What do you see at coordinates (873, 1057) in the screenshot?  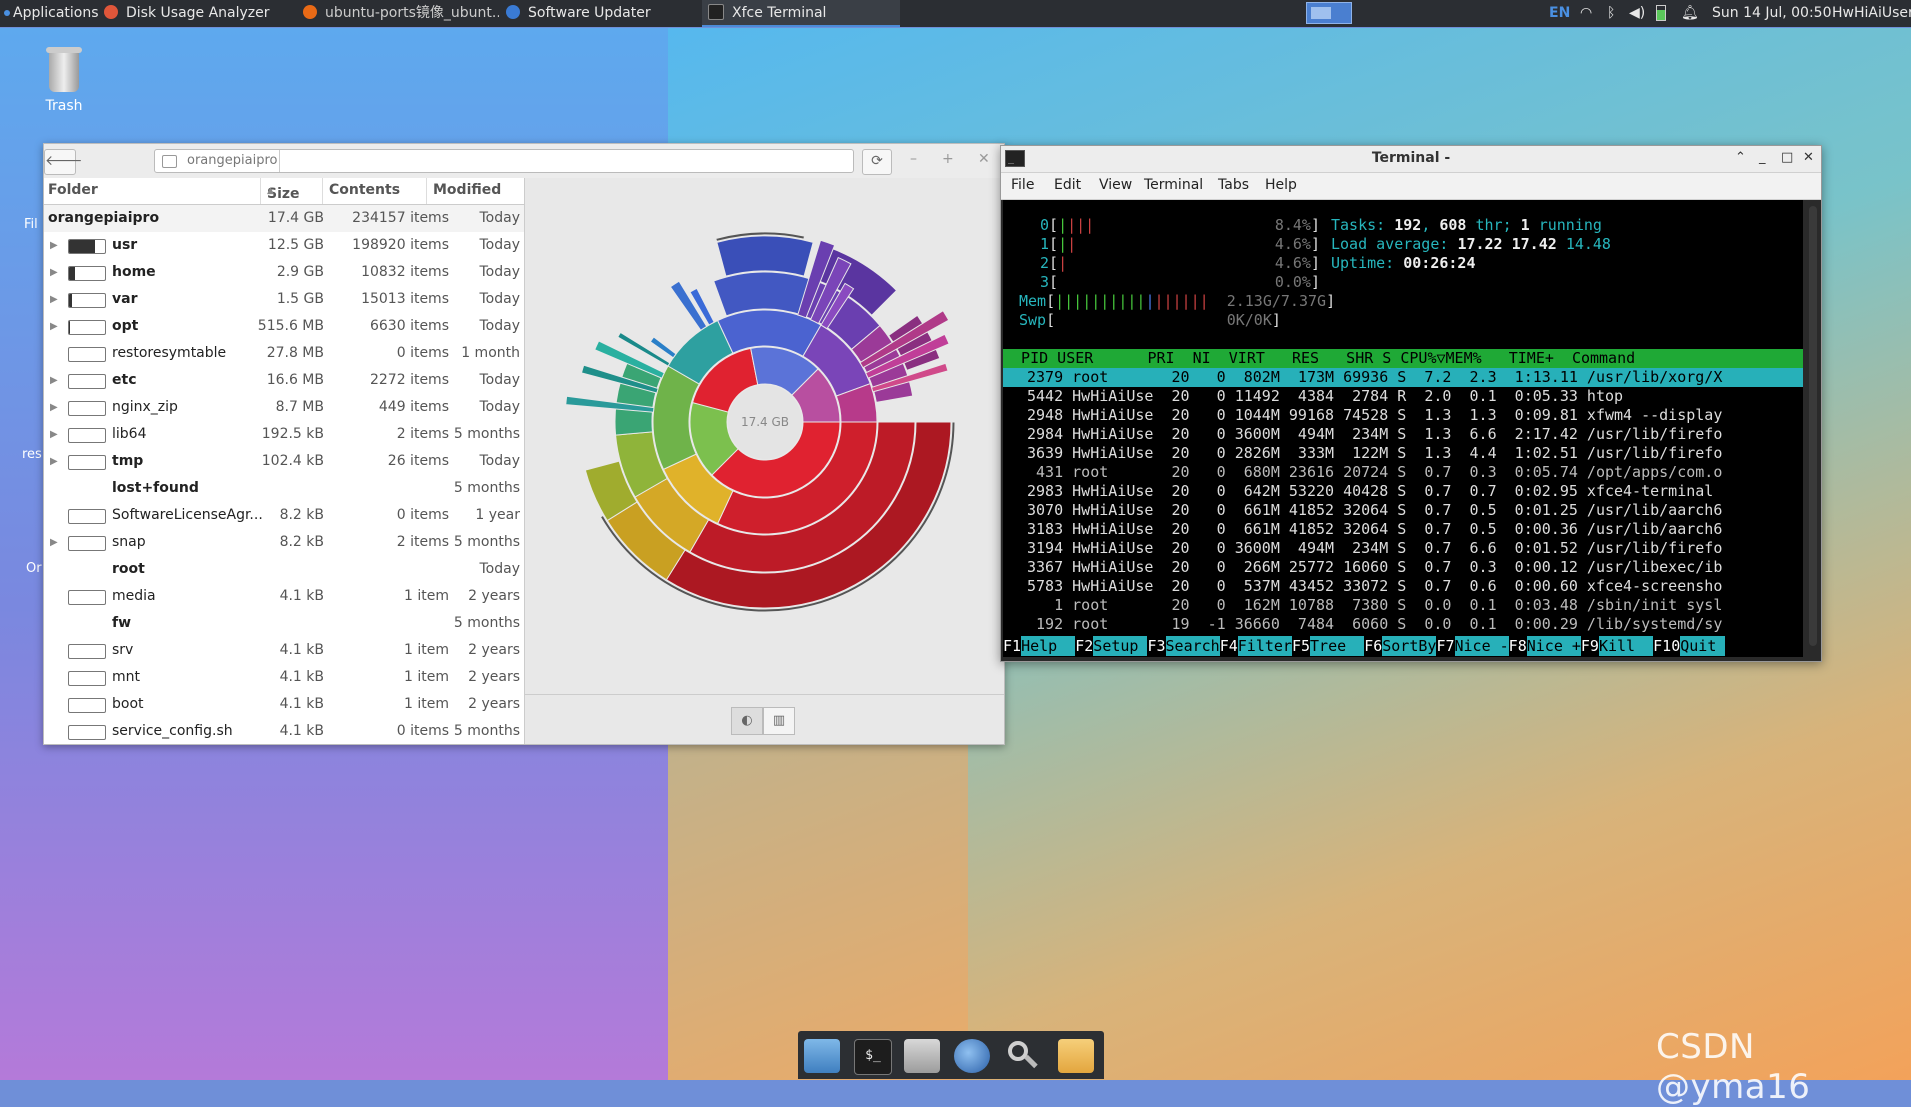 I see `terminal-icon: $_` at bounding box center [873, 1057].